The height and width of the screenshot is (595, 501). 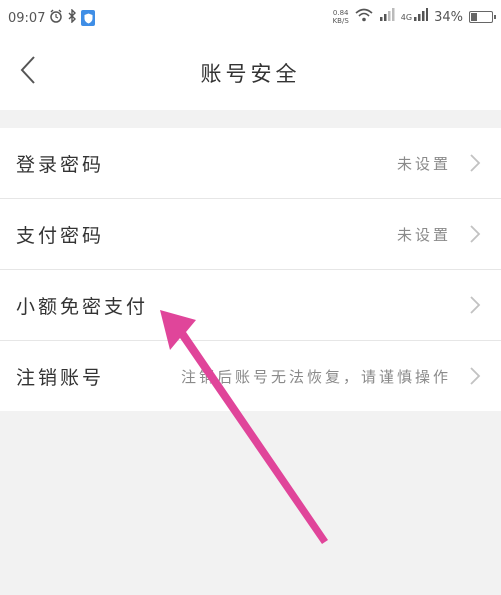 What do you see at coordinates (387, 17) in the screenshot?
I see `signal-icon` at bounding box center [387, 17].